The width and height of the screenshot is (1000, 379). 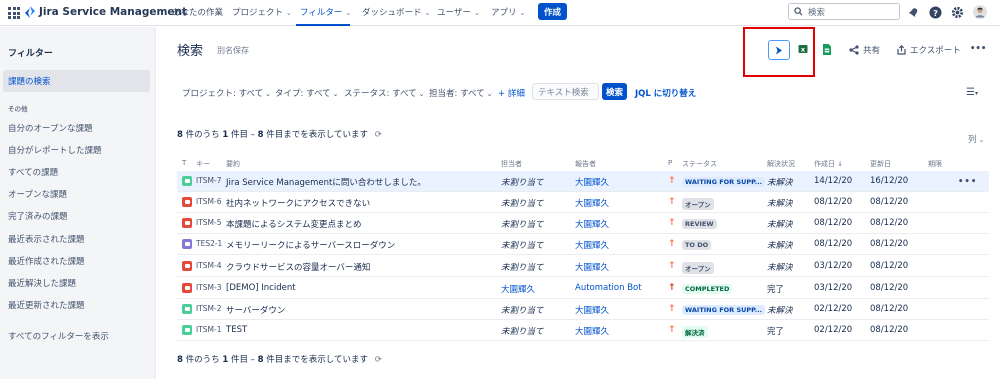 What do you see at coordinates (46, 239) in the screenshot?
I see `sidebar-item-viewed-recently: 最近表示された課題` at bounding box center [46, 239].